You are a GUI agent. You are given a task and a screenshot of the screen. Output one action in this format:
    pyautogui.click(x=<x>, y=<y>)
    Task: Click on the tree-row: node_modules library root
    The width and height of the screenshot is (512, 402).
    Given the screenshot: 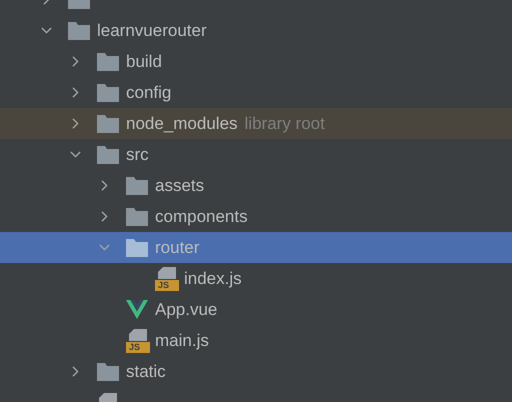 What is the action you would take?
    pyautogui.click(x=256, y=123)
    